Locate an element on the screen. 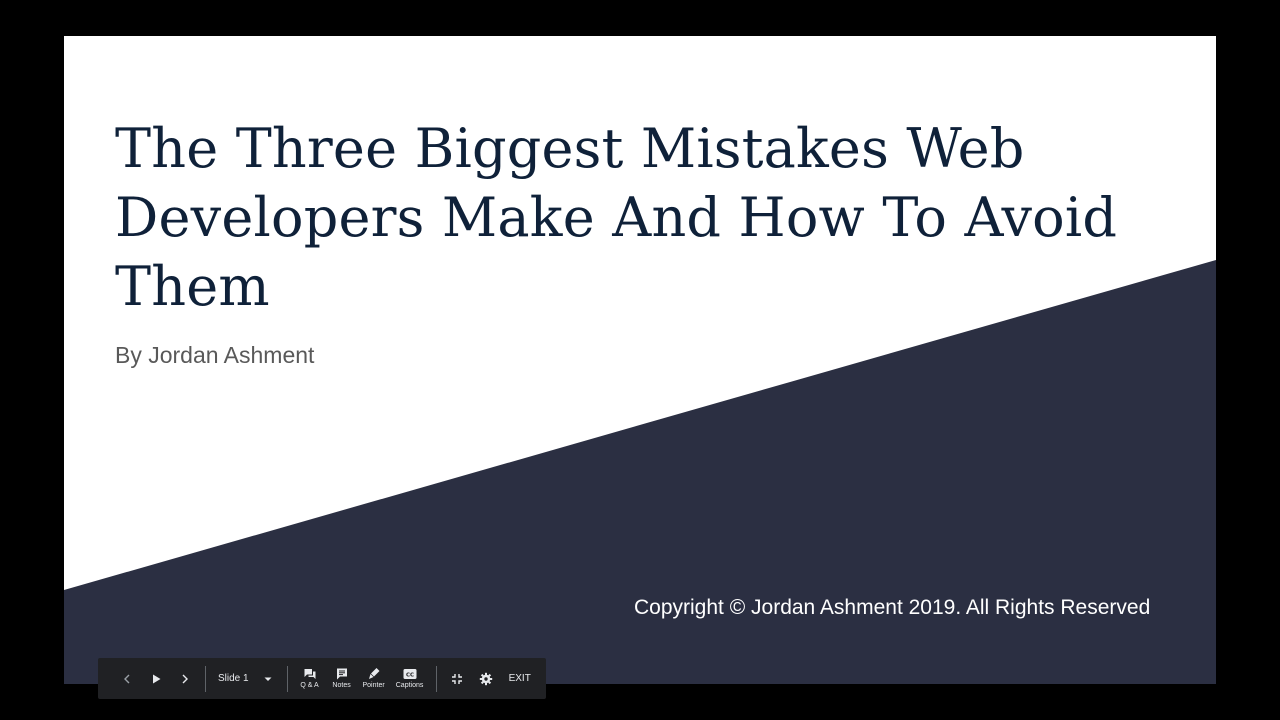 This screenshot has width=1280, height=720. qa-label: Q & A is located at coordinates (309, 685).